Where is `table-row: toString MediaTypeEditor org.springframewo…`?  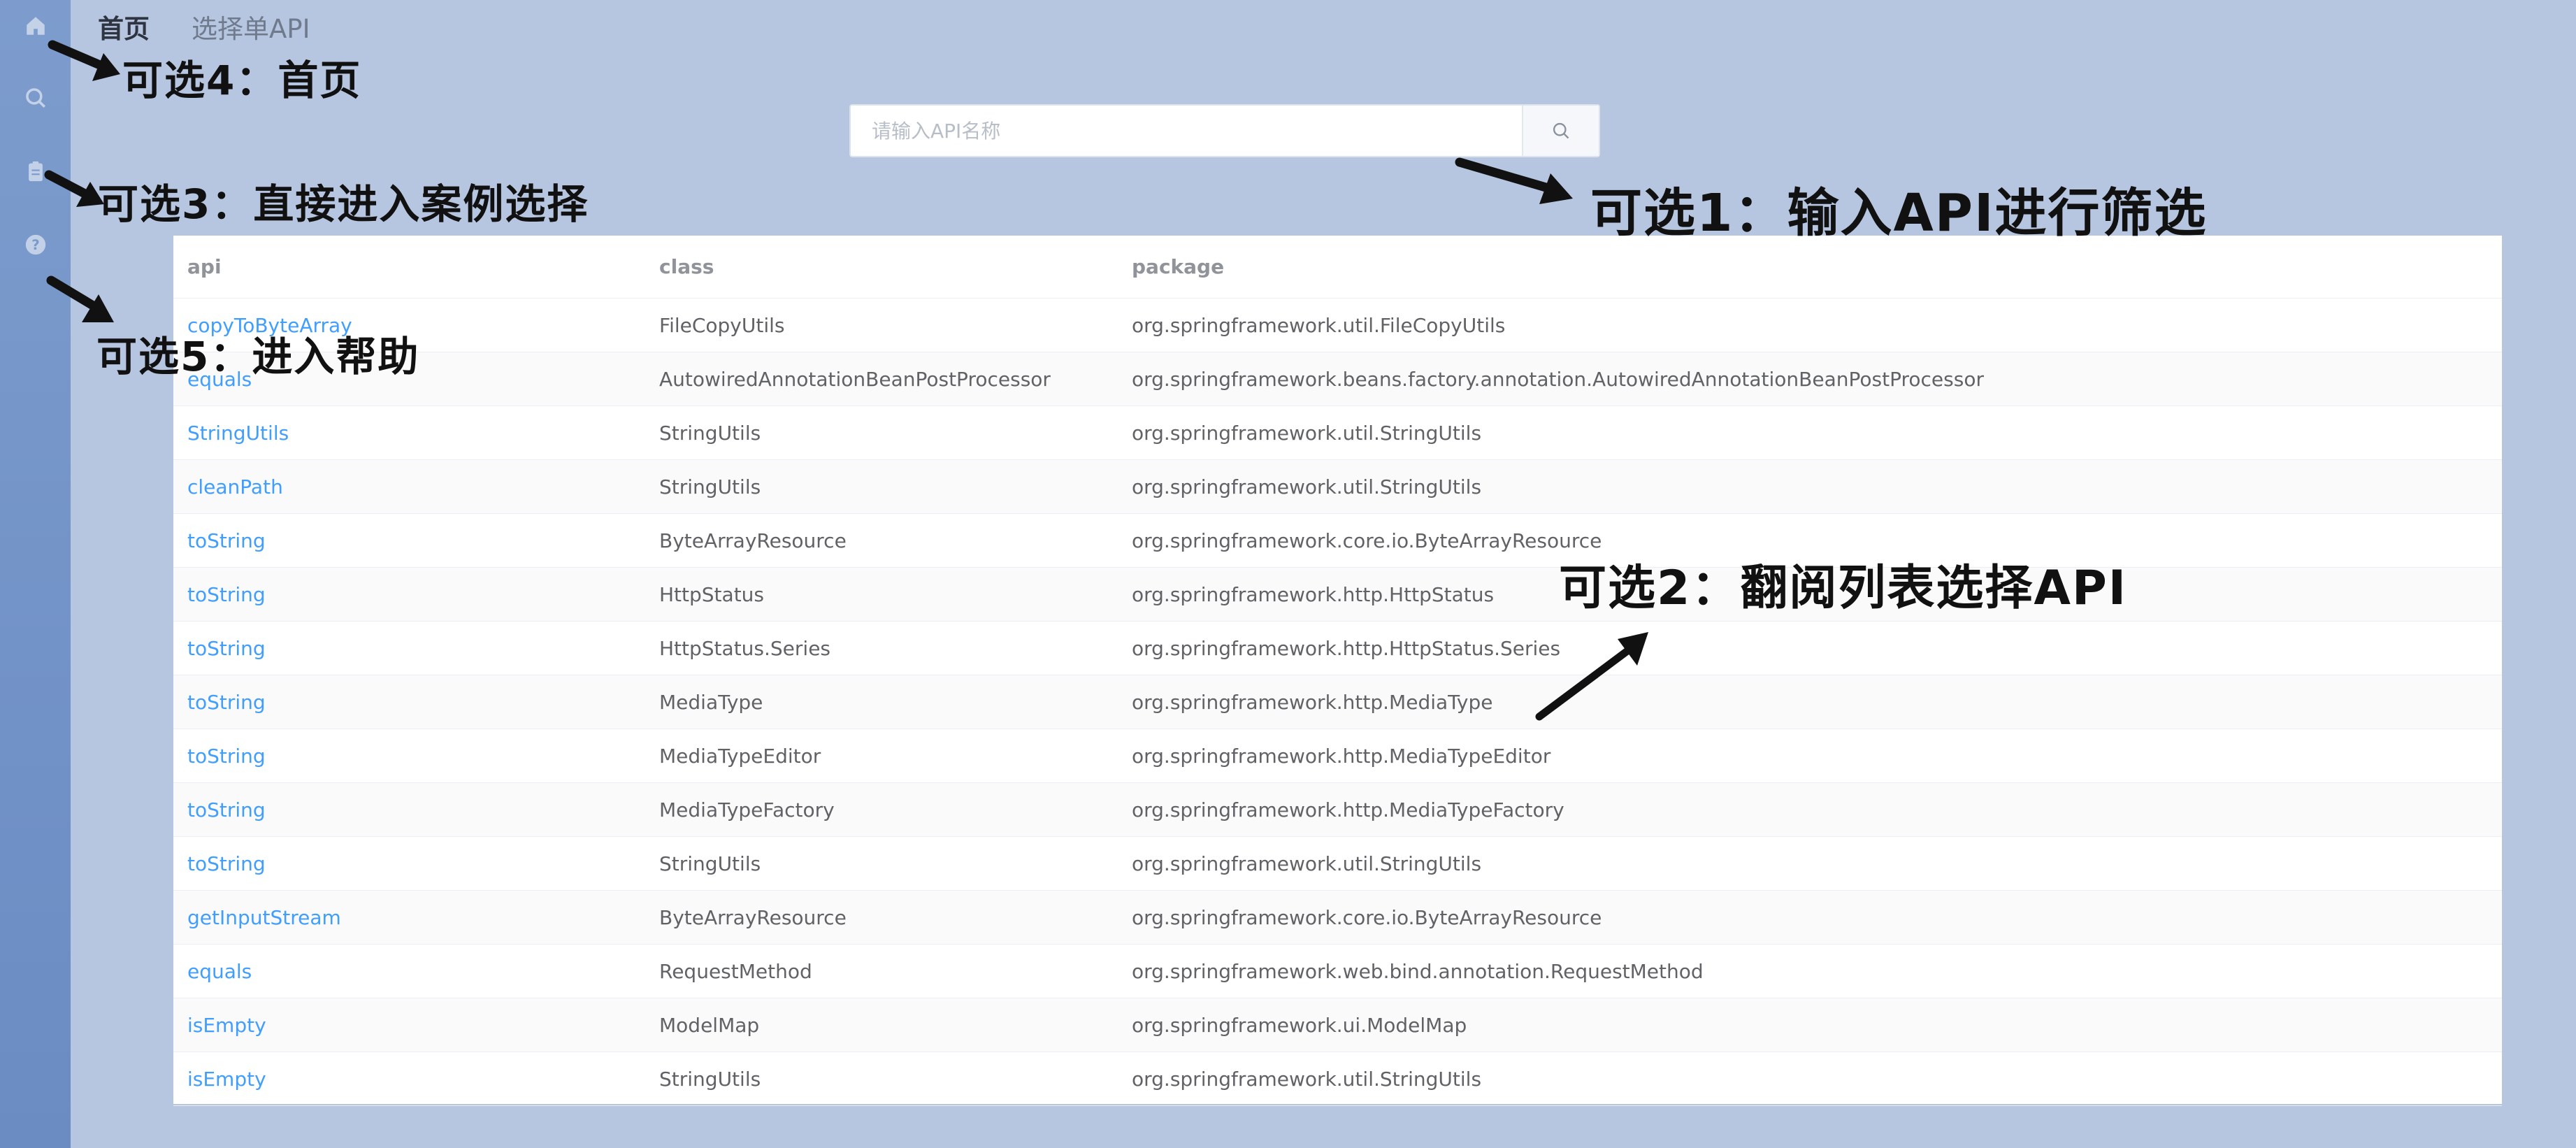 table-row: toString MediaTypeEditor org.springframewo… is located at coordinates (1337, 756).